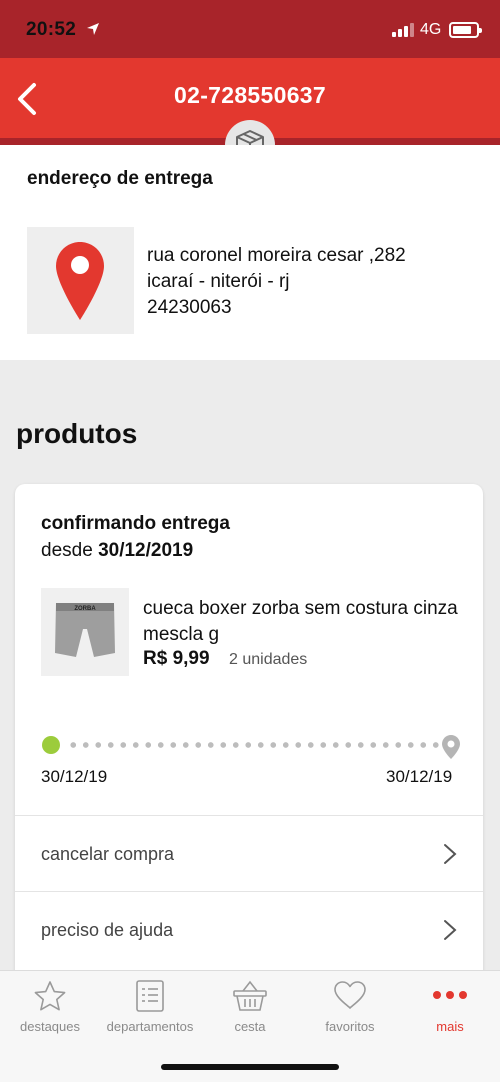  Describe the element at coordinates (77, 433) in the screenshot. I see `products-heading: produtos` at that location.